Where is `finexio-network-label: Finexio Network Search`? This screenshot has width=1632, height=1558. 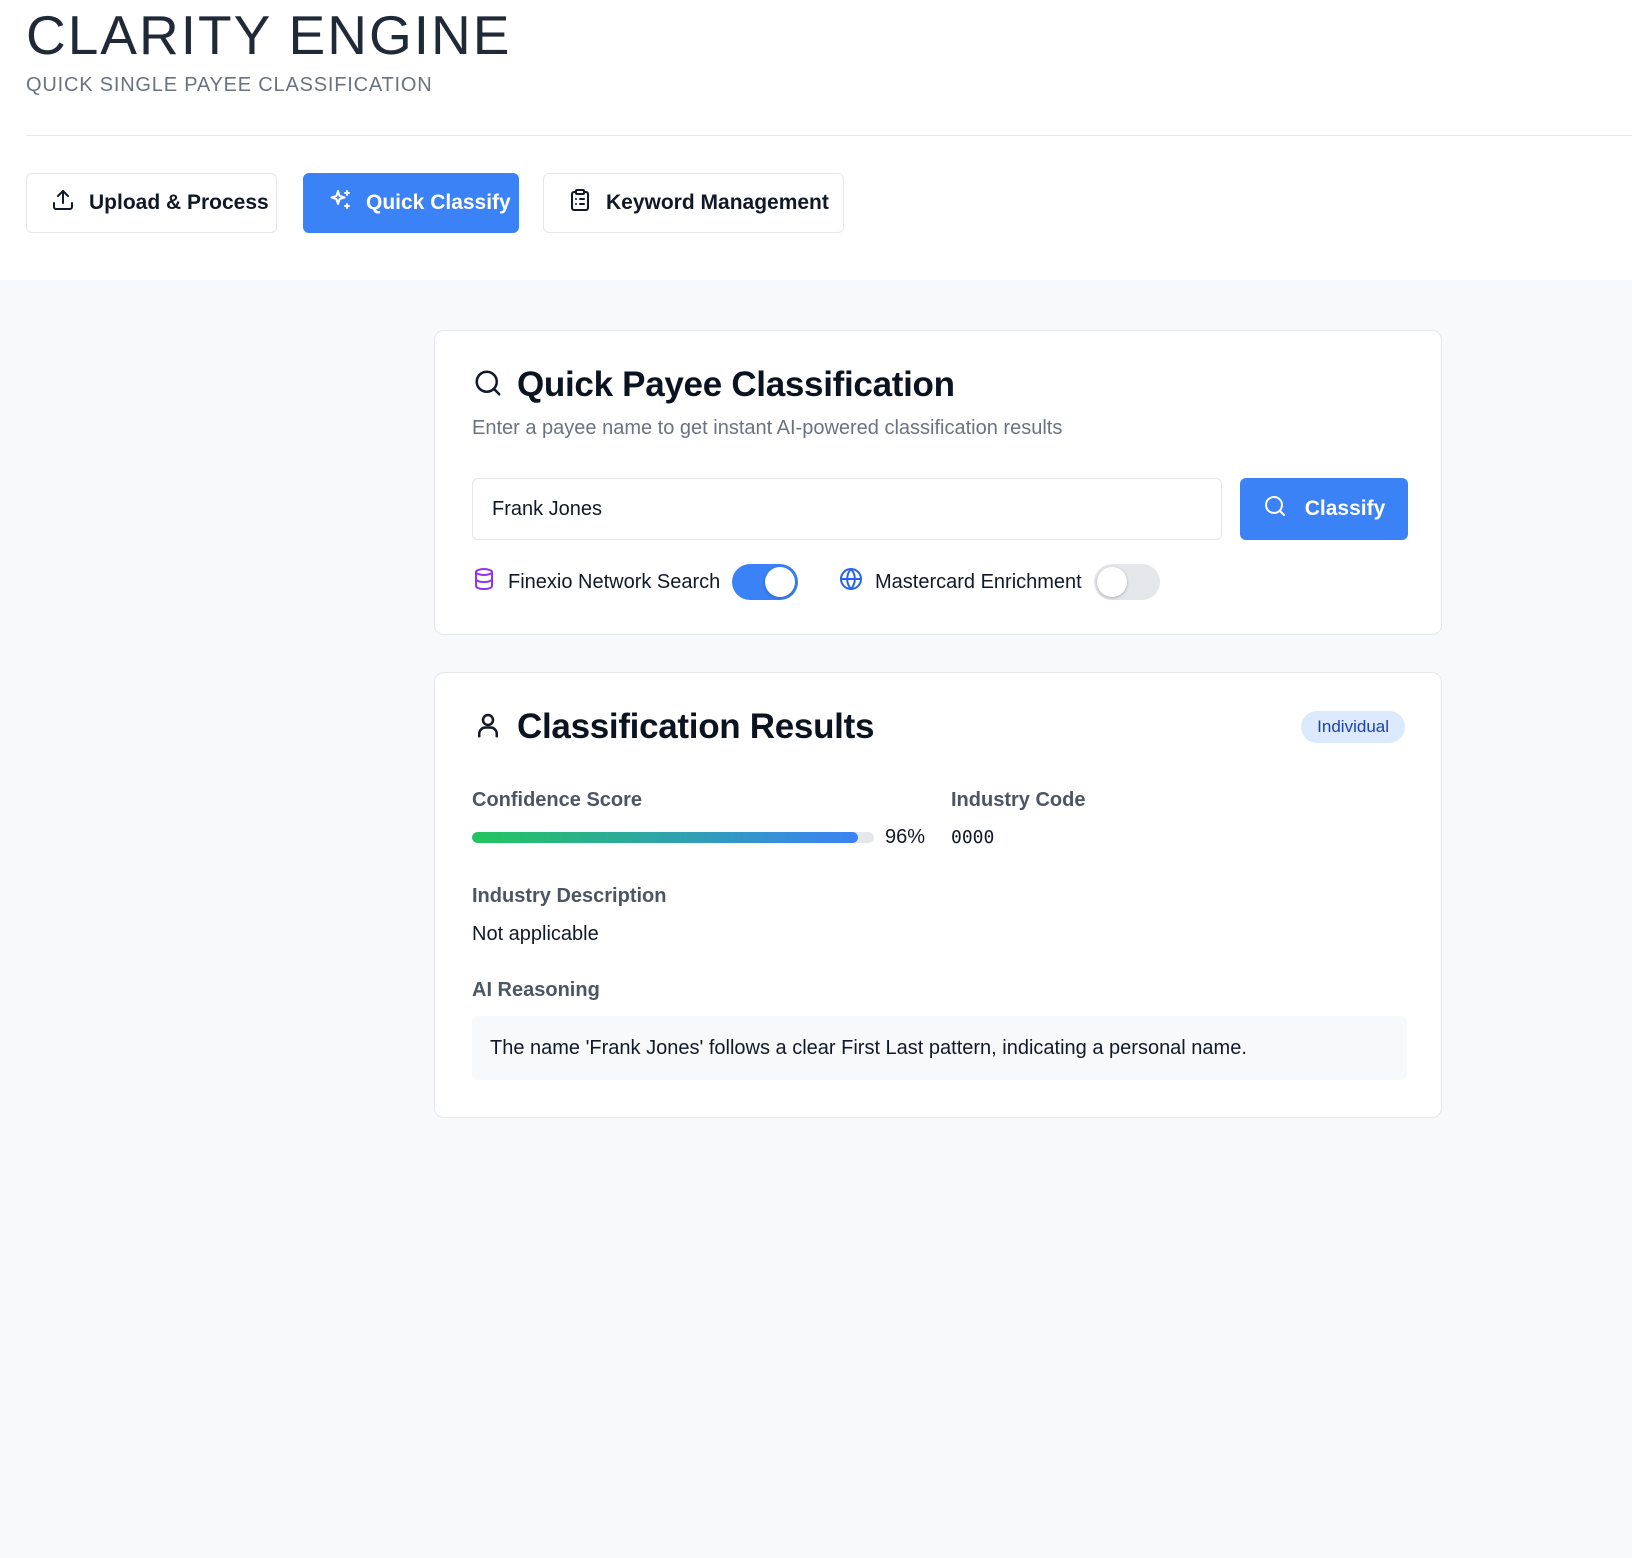
finexio-network-label: Finexio Network Search is located at coordinates (614, 581).